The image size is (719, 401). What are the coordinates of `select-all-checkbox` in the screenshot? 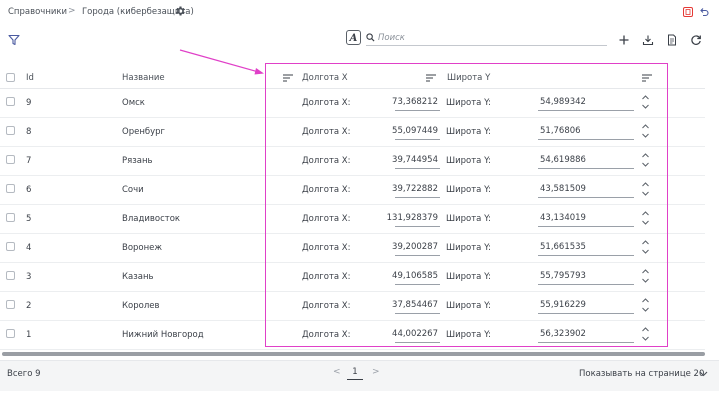 It's located at (10, 77).